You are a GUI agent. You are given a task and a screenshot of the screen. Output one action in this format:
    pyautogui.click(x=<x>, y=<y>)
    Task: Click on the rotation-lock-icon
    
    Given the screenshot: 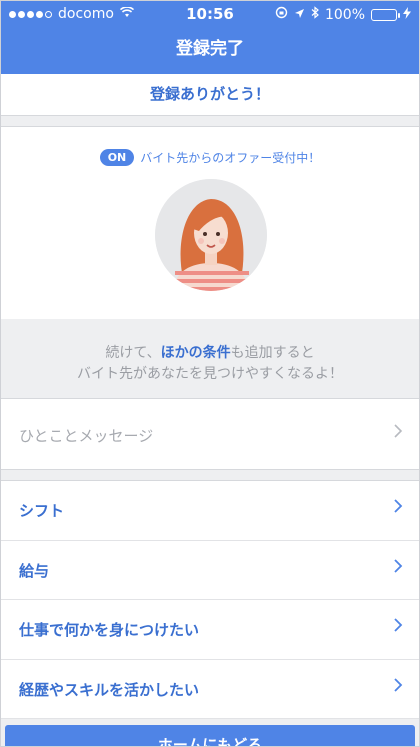 What is the action you would take?
    pyautogui.click(x=281, y=14)
    